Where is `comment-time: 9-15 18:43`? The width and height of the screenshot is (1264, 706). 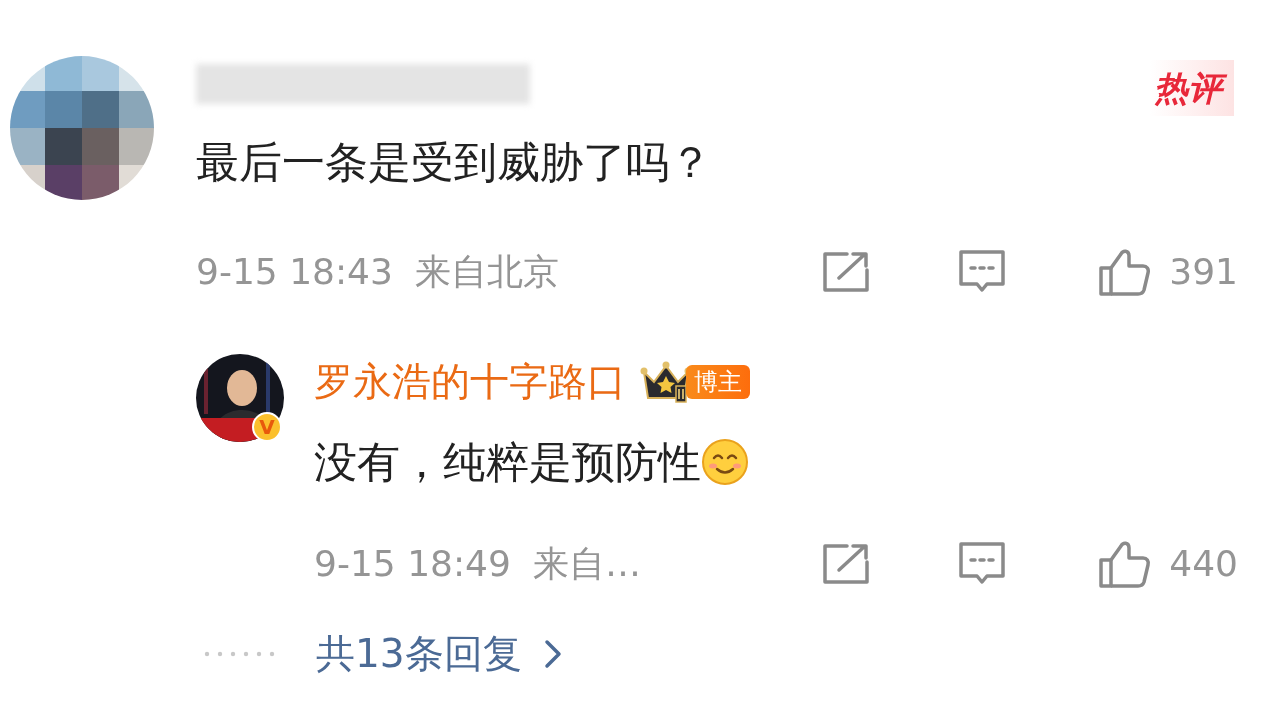
comment-time: 9-15 18:43 is located at coordinates (294, 272).